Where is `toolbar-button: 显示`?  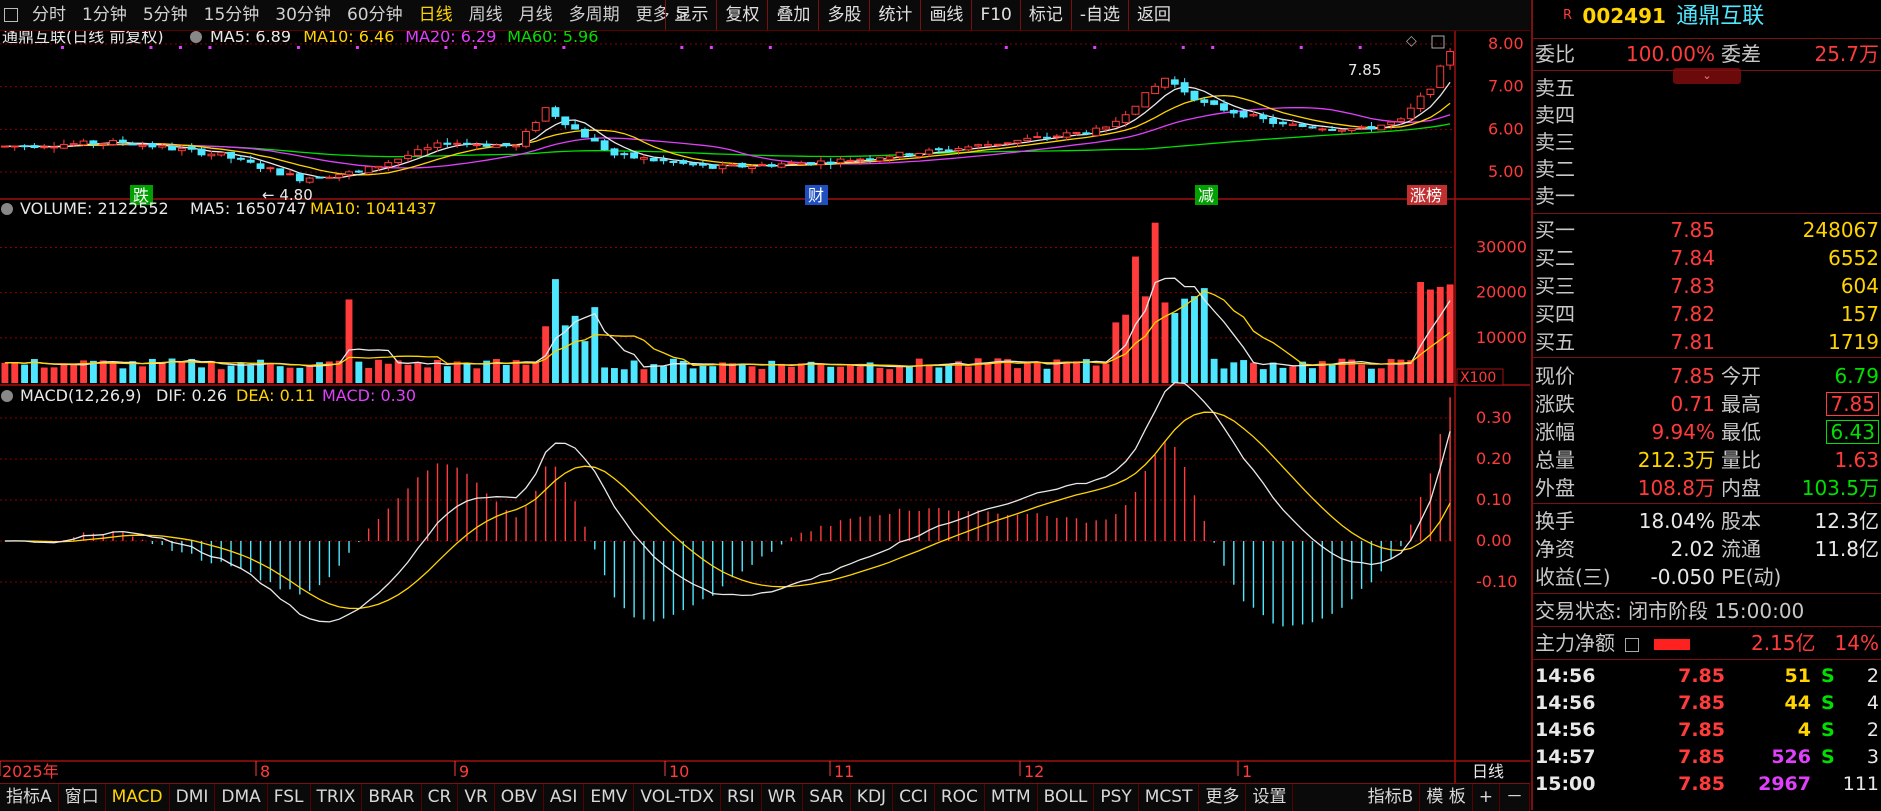
toolbar-button: 显示 is located at coordinates (690, 15).